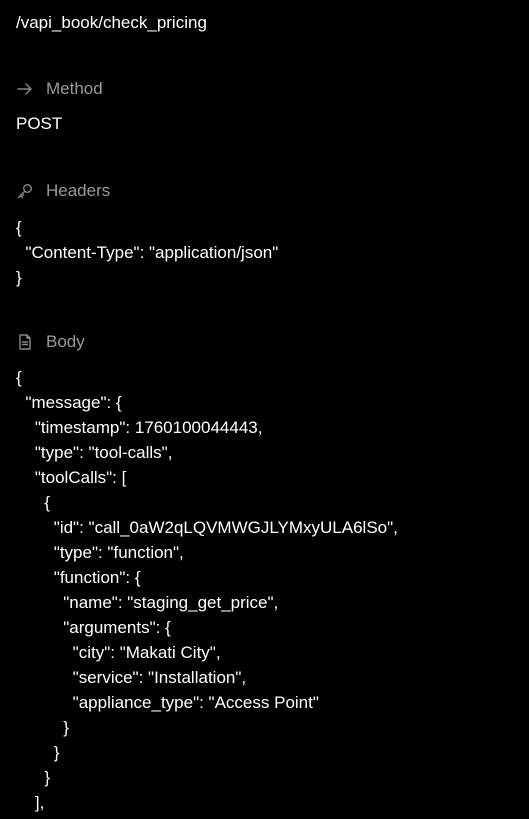  I want to click on key-icon, so click(25, 191).